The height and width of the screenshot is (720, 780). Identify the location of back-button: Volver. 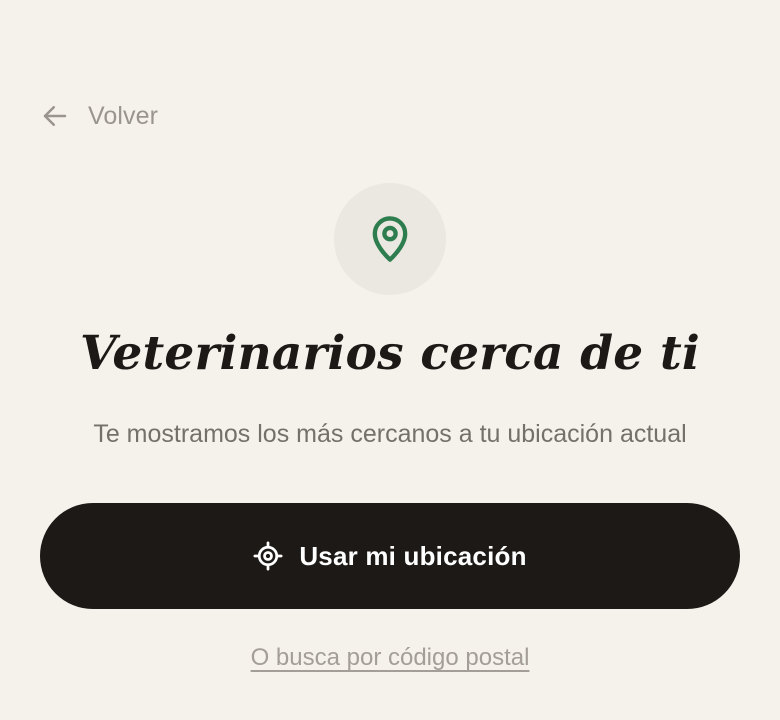
(99, 116).